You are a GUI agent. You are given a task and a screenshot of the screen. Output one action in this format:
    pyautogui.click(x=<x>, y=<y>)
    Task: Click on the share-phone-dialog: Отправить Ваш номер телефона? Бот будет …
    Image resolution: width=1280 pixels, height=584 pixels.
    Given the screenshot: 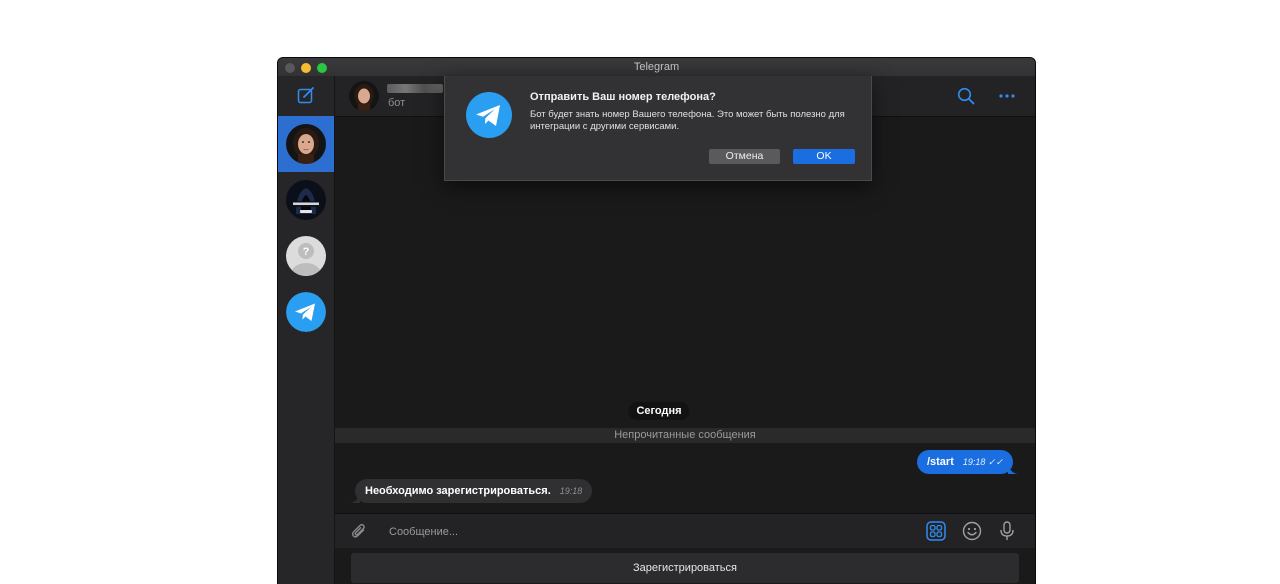 What is the action you would take?
    pyautogui.click(x=658, y=128)
    